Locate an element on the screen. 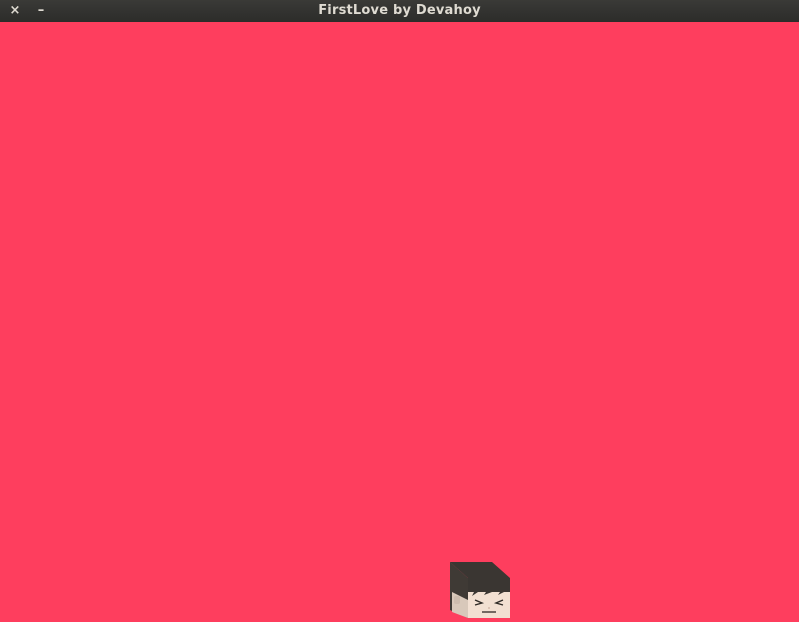  title-bar: × – FirstLove by Devahoy is located at coordinates (399, 11).